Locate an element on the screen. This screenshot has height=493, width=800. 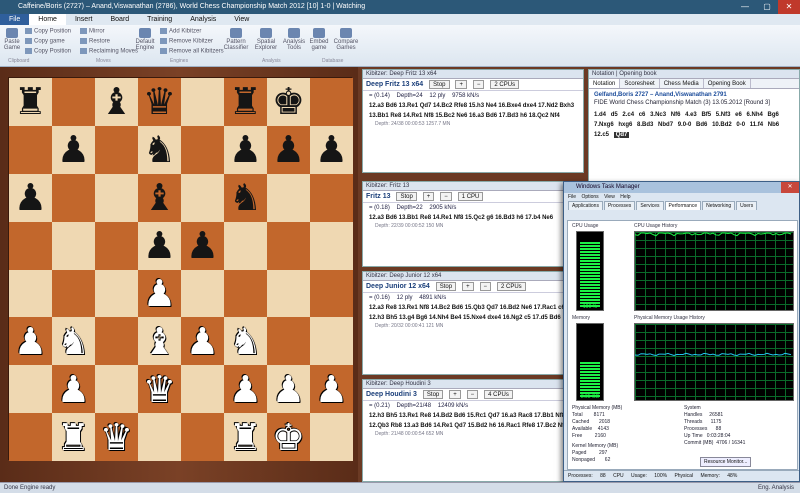
move: Bf5 is located at coordinates (708, 115).